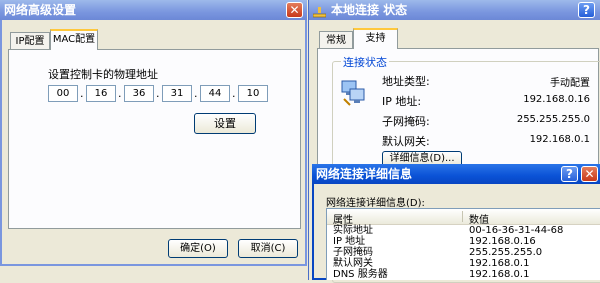  Describe the element at coordinates (177, 93) in the screenshot. I see `mac-octet-4: 31` at that location.